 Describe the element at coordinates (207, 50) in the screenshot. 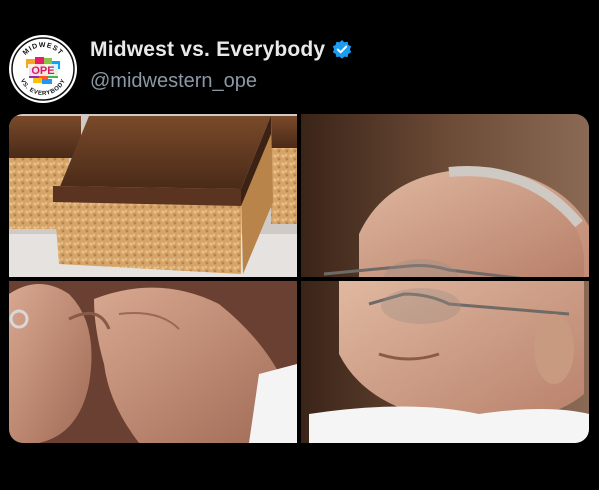

I see `author-display-name: Midwest vs. Everybody` at that location.